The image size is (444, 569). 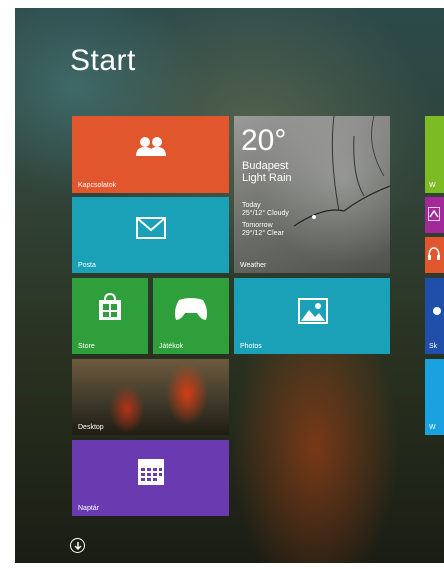 I want to click on tile-label: Desktop, so click(x=91, y=427).